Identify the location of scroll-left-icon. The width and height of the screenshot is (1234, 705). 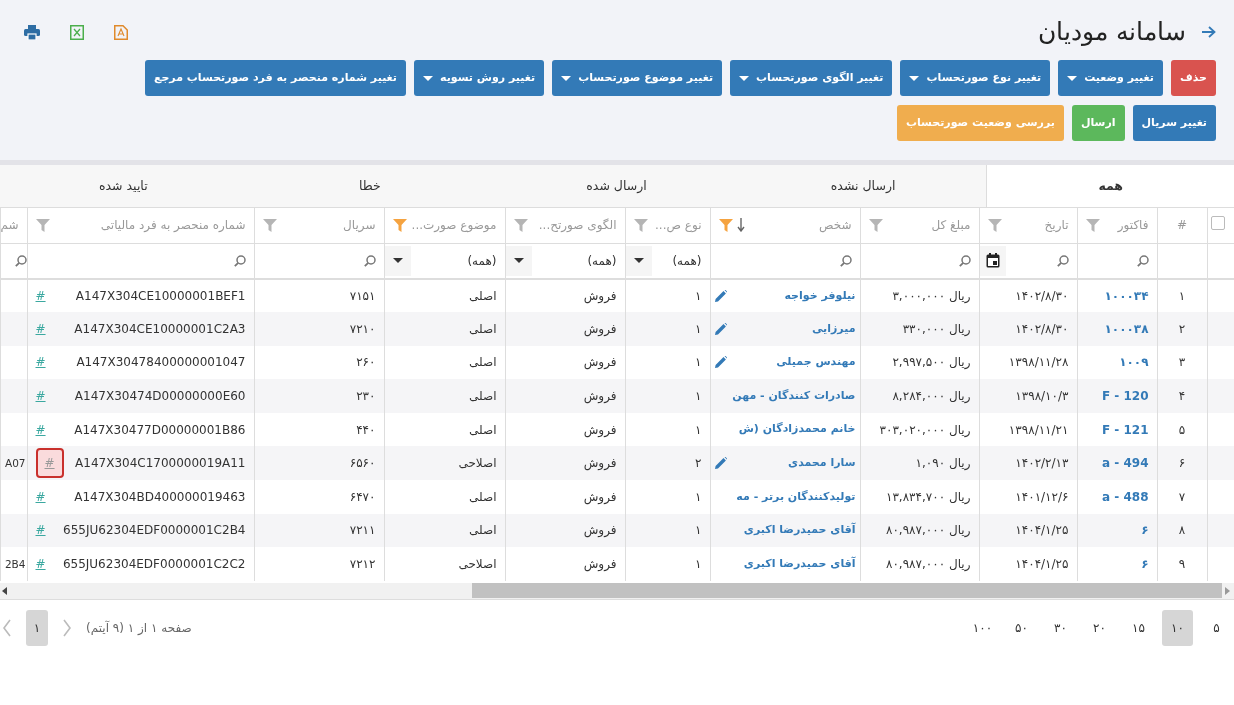
(5, 590).